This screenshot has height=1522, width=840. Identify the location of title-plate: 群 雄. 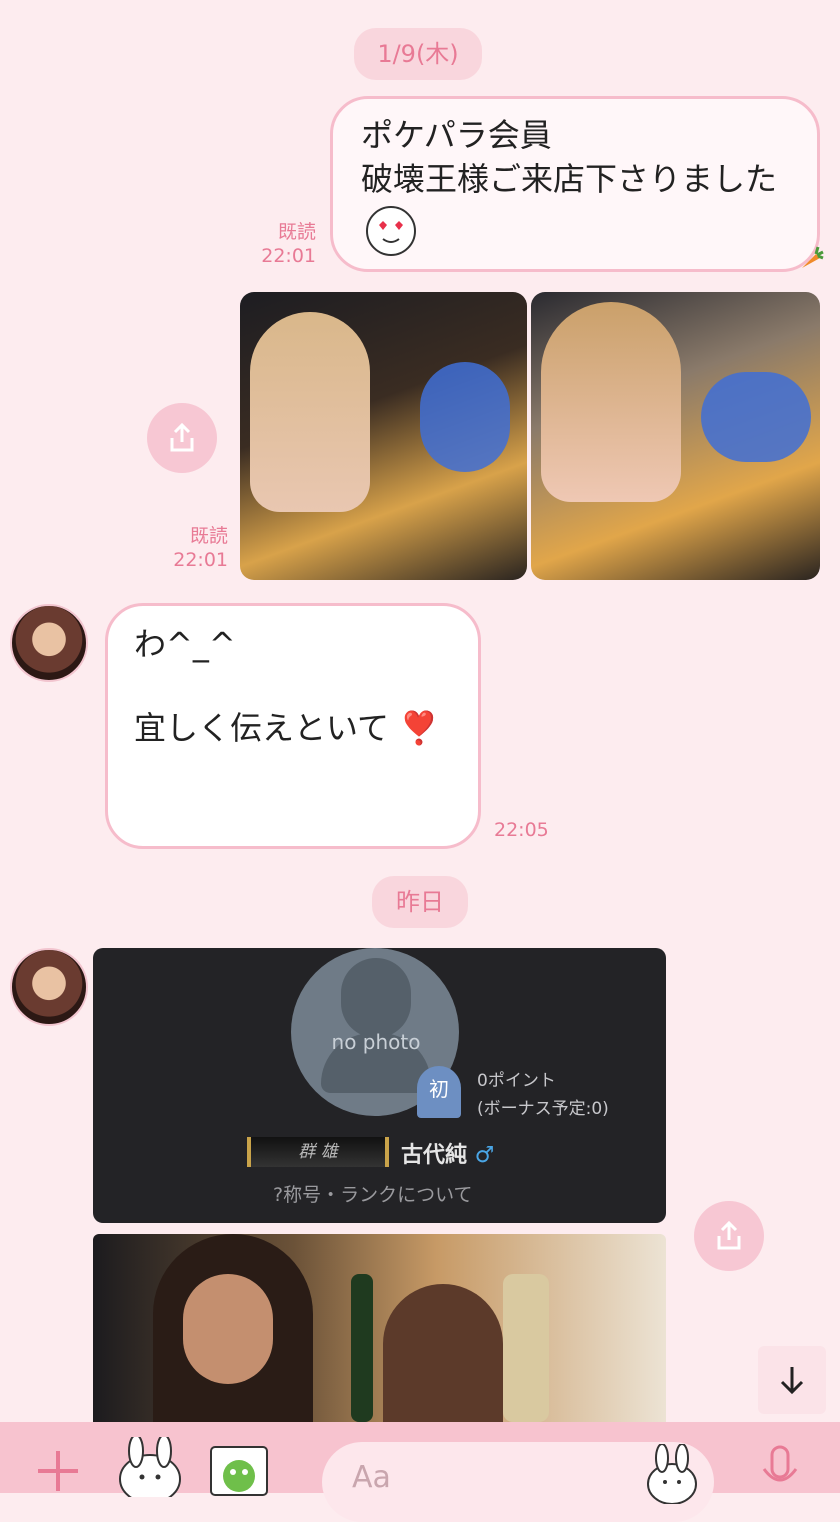
(318, 1152).